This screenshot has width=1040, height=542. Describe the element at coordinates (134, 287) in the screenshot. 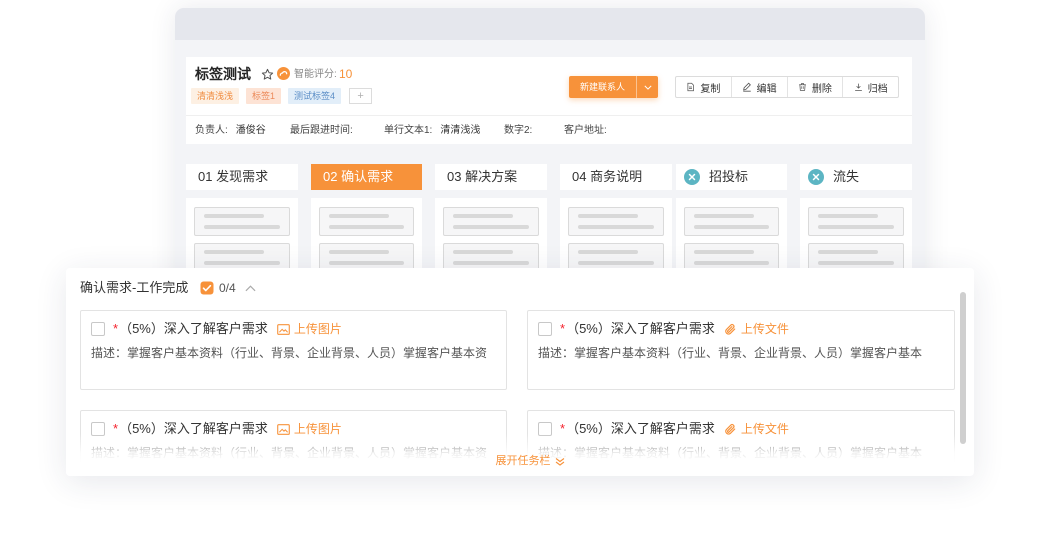

I see `task-panel-title: 确认需求-工作完成` at that location.